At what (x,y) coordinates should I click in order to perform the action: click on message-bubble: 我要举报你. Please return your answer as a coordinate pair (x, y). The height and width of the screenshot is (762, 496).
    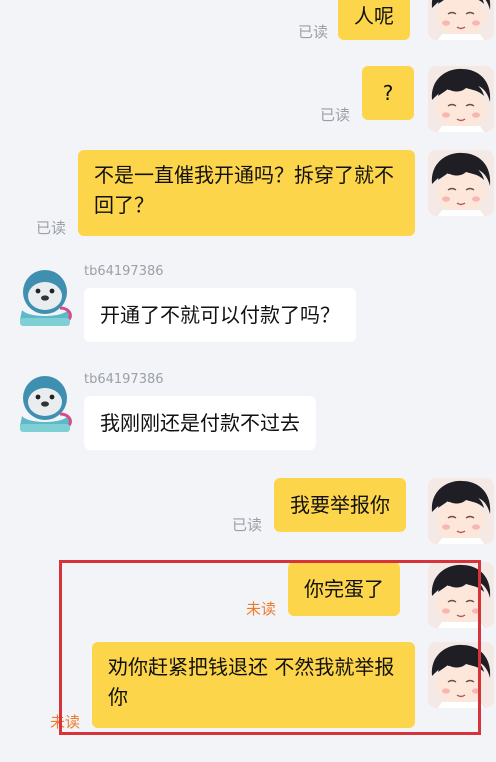
    Looking at the image, I should click on (340, 505).